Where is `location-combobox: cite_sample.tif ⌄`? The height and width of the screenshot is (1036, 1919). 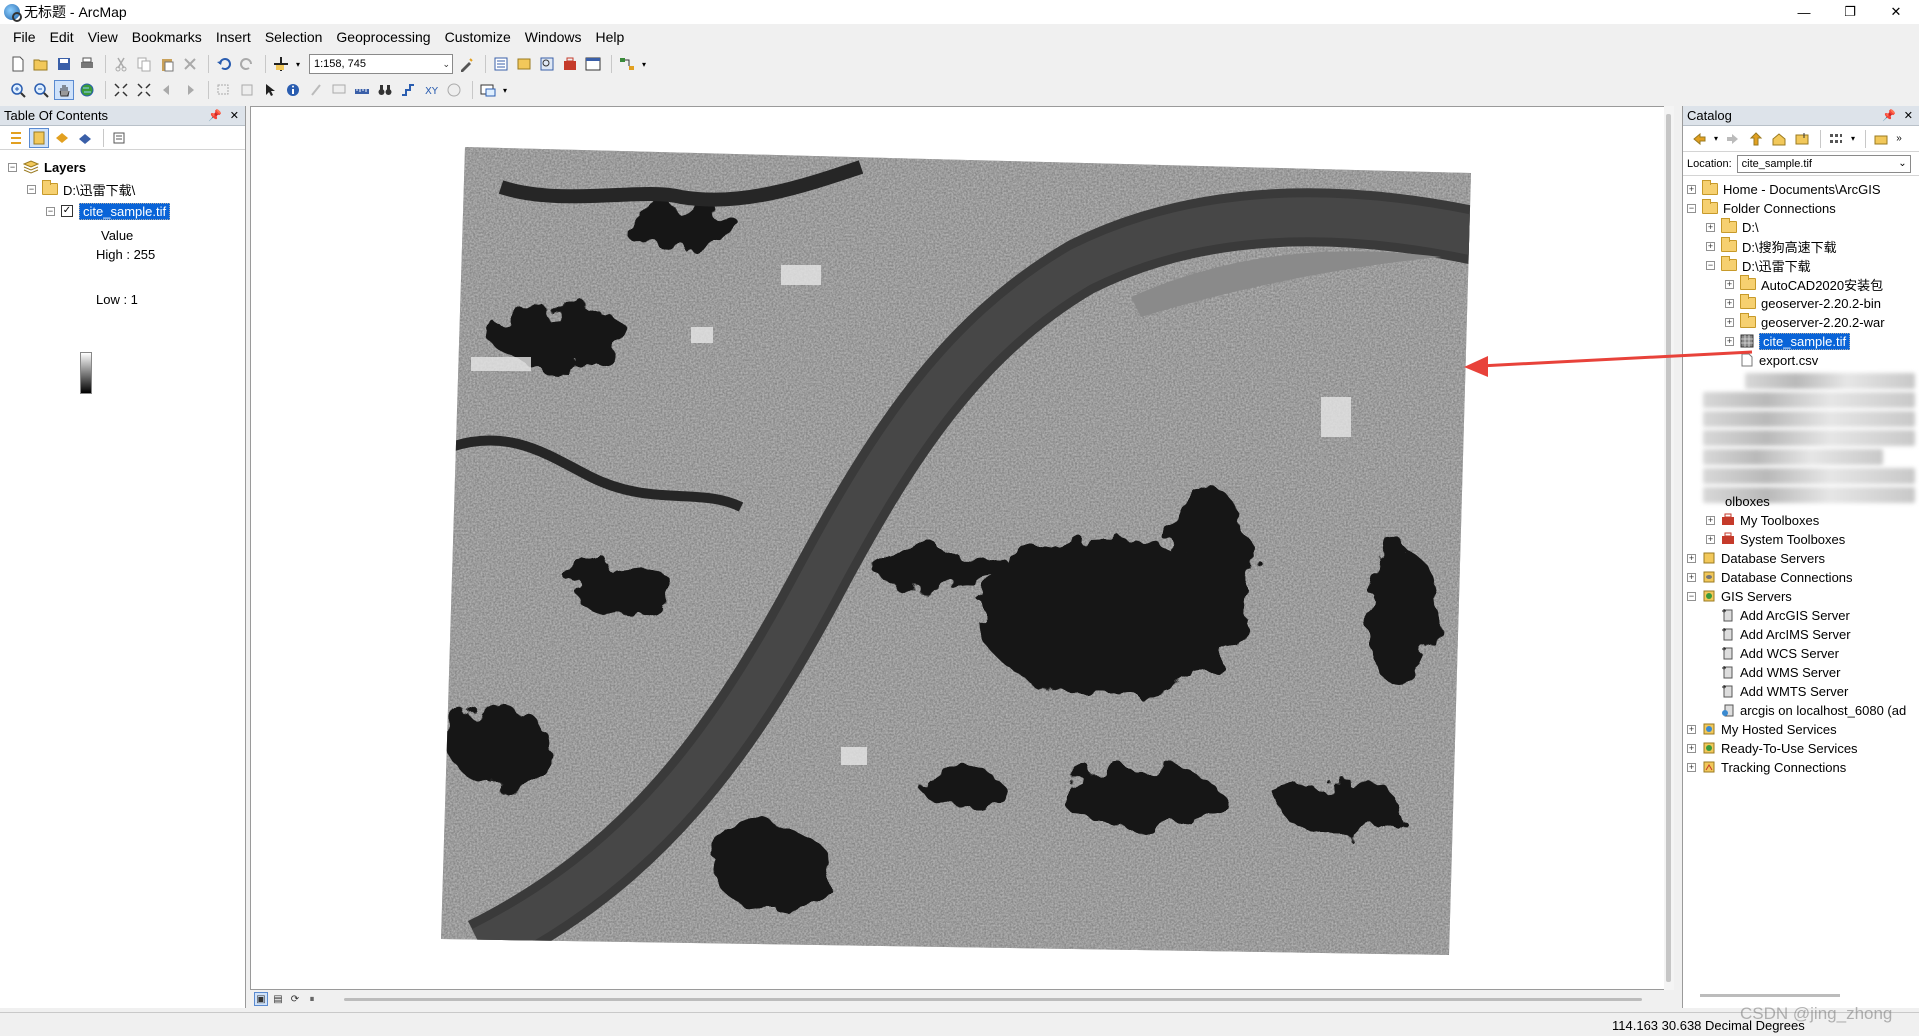 location-combobox: cite_sample.tif ⌄ is located at coordinates (1823, 163).